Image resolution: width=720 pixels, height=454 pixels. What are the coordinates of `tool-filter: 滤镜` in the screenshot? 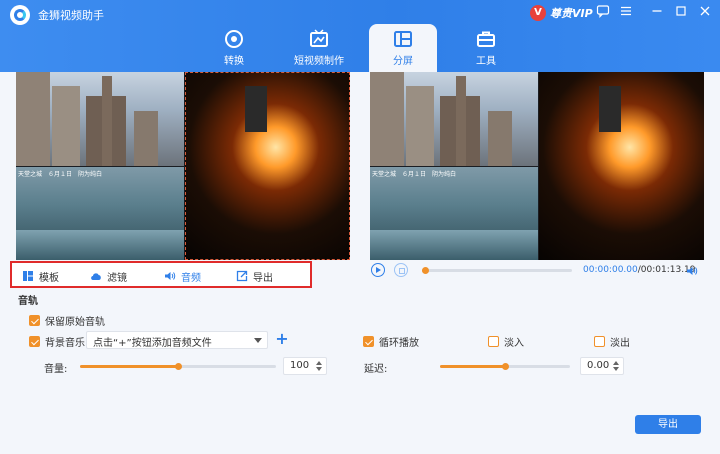 It's located at (108, 276).